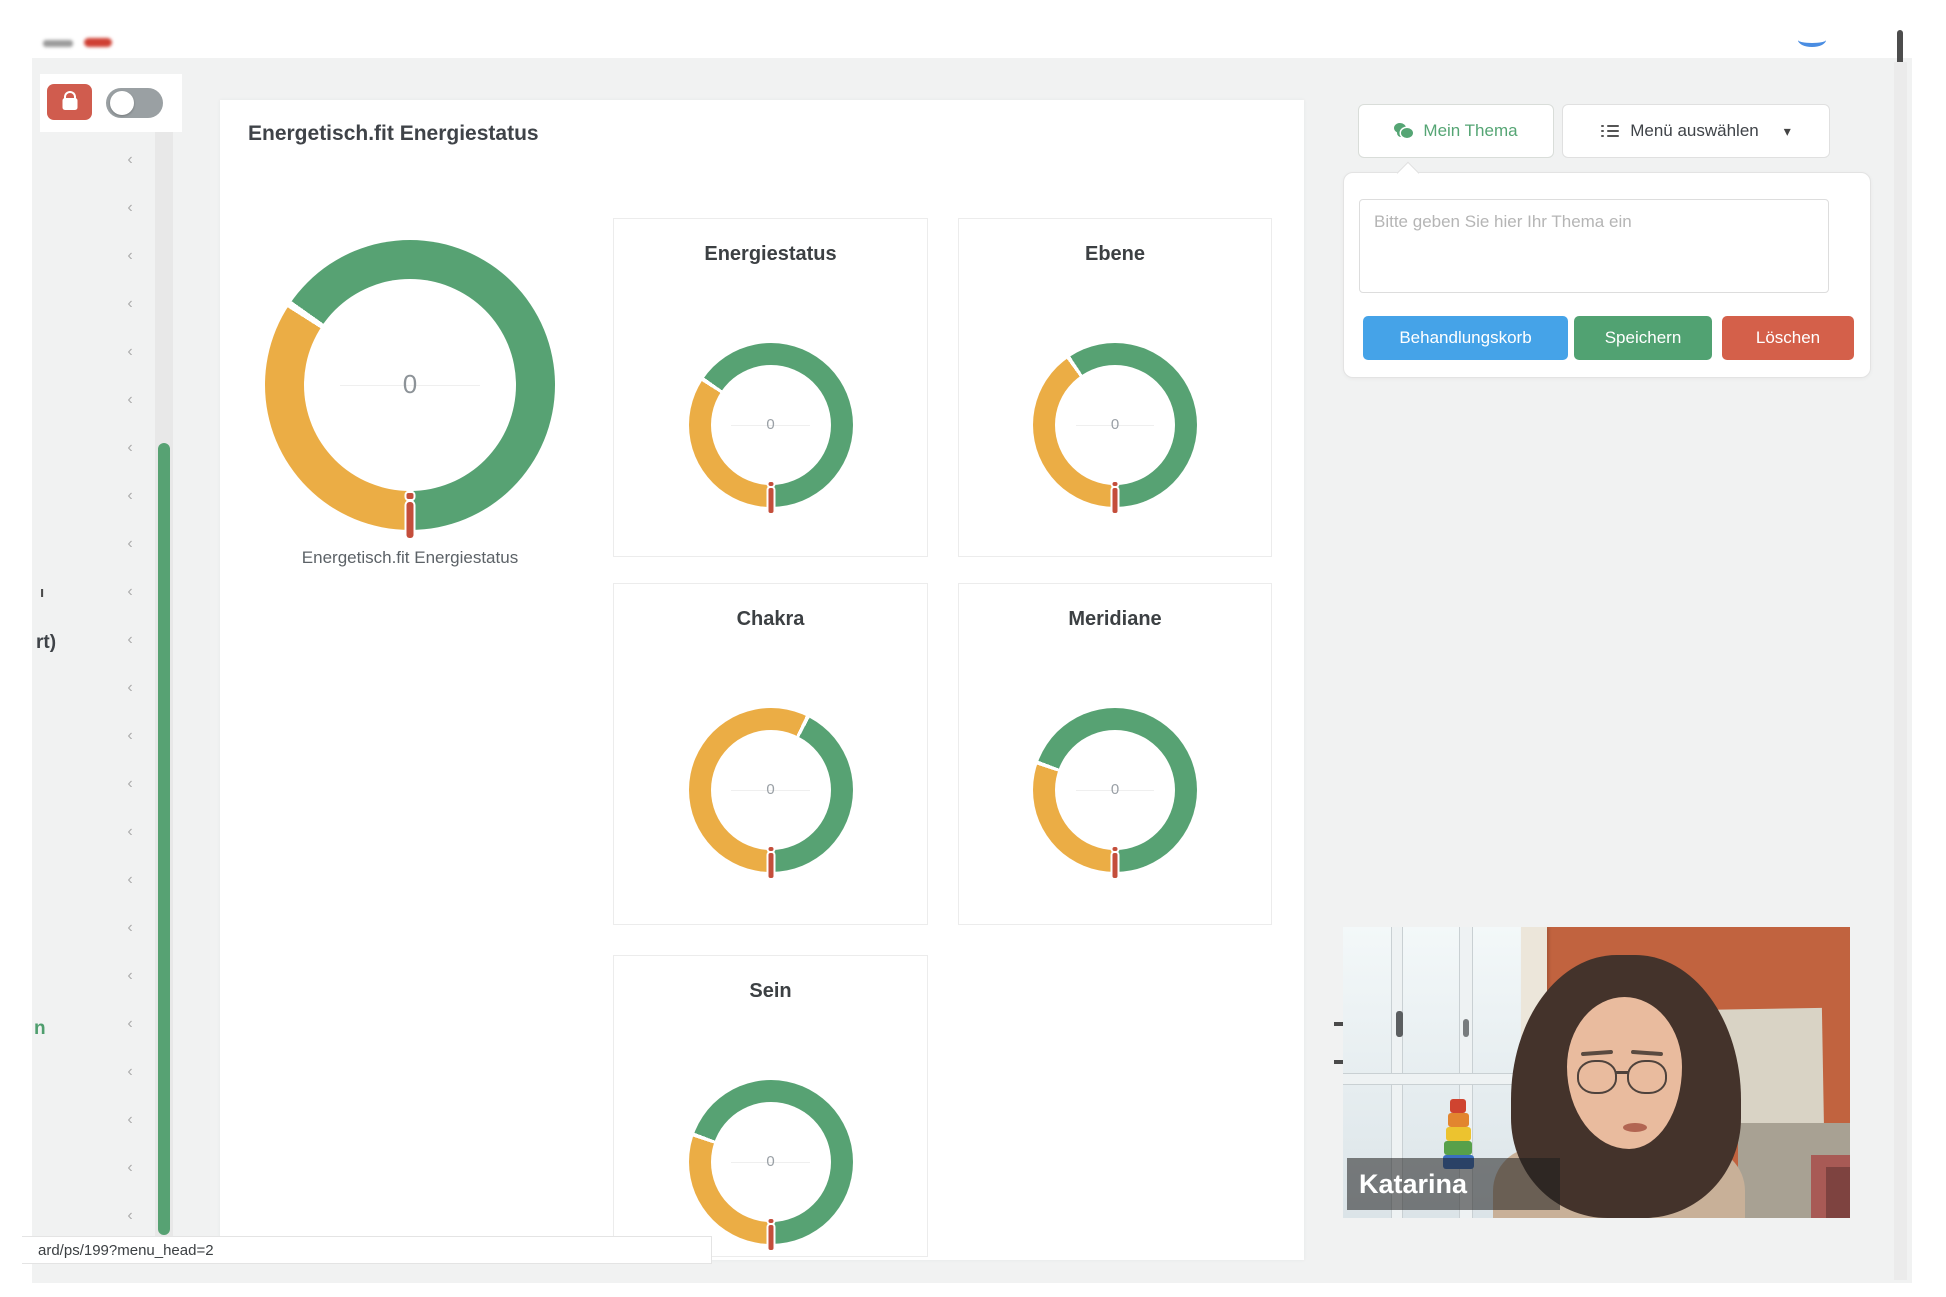  Describe the element at coordinates (126, 1250) in the screenshot. I see `status-url-text: ard/ps/199?menu_head=2` at that location.